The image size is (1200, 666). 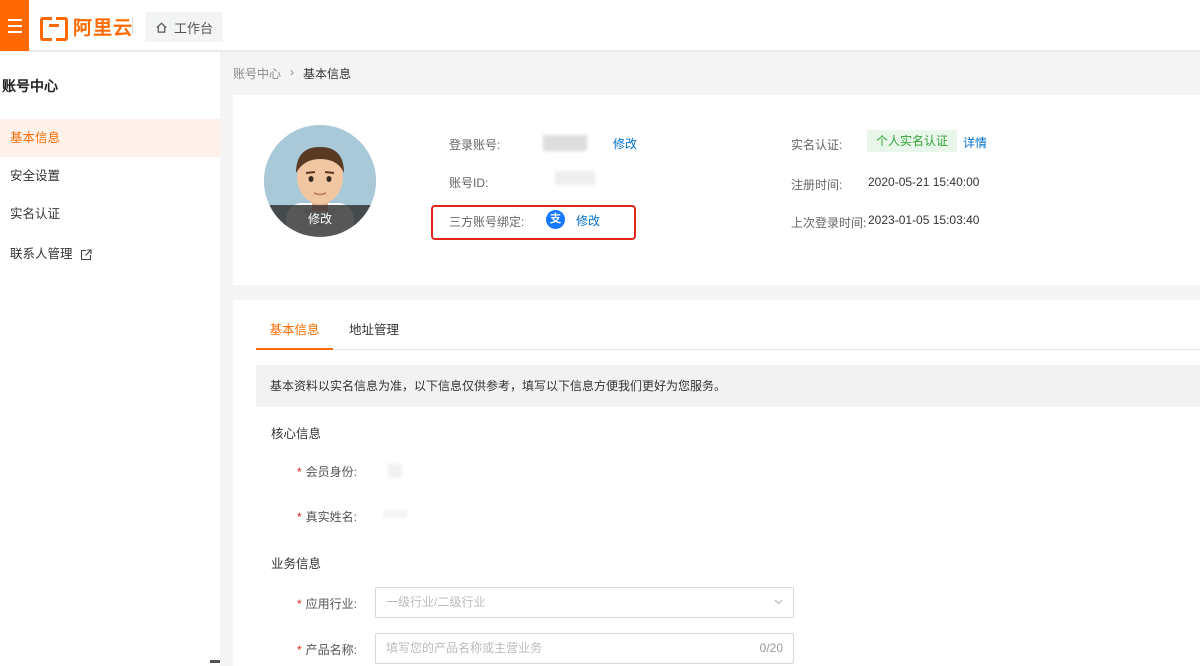 I want to click on real-name-value-redacted, so click(x=395, y=514).